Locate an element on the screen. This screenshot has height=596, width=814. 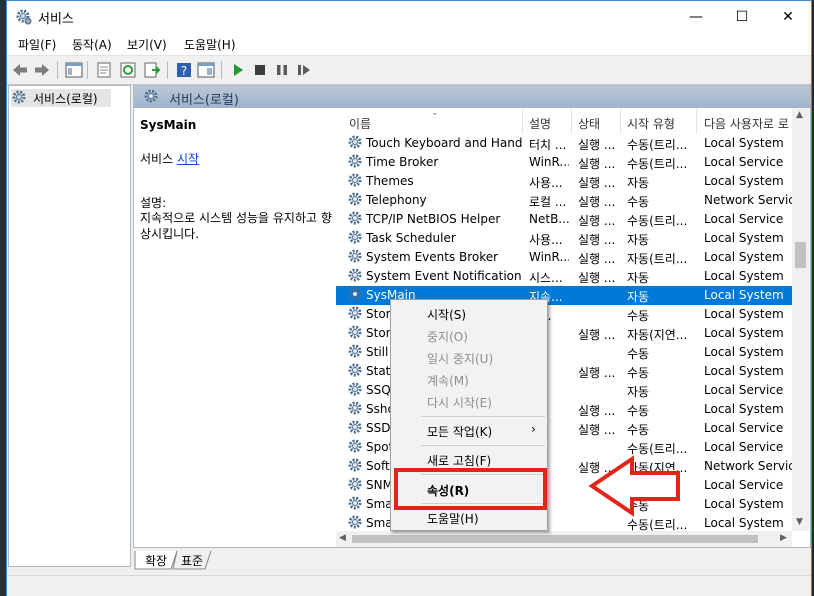
tab-standard: 표준 is located at coordinates (192, 561).